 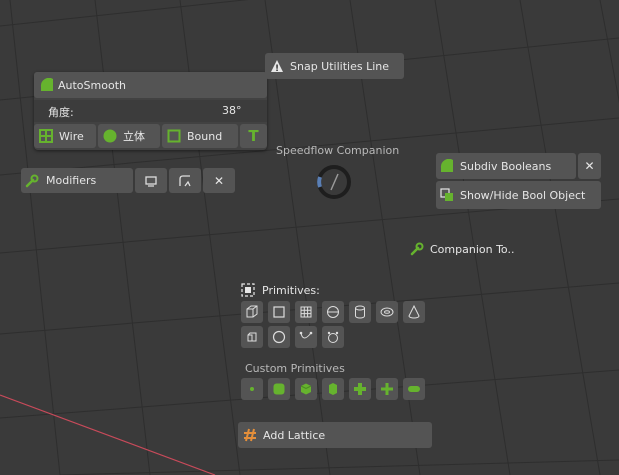 What do you see at coordinates (295, 368) in the screenshot?
I see `custom-primitives-label: Custom Primitives` at bounding box center [295, 368].